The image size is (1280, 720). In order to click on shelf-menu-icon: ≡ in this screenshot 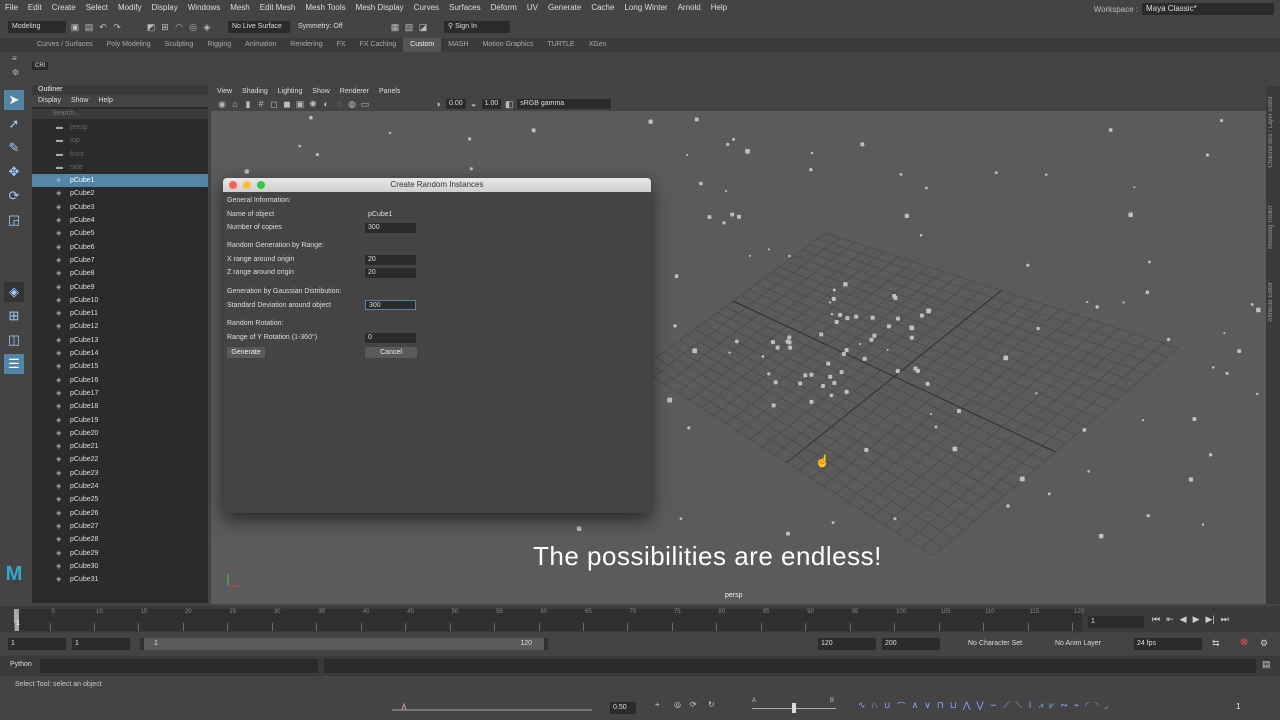, I will do `click(14, 58)`.